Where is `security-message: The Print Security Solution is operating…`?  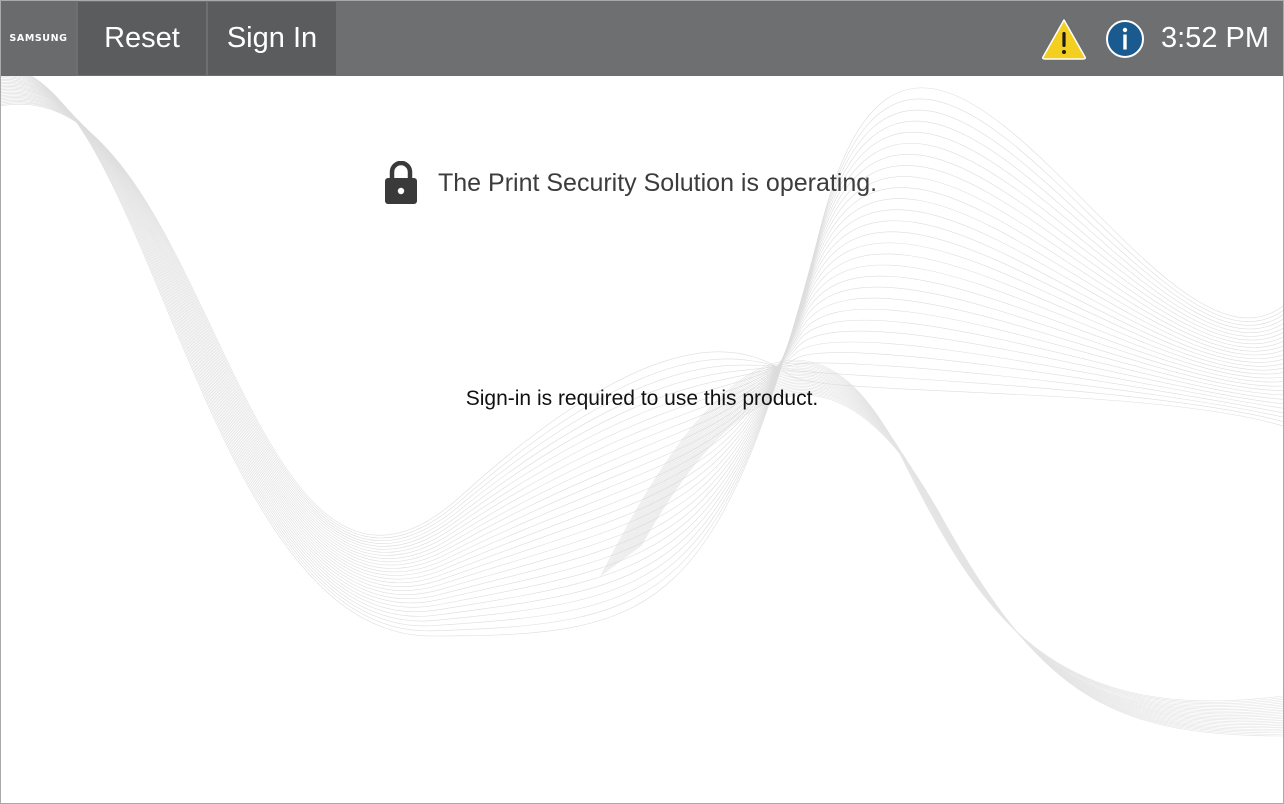 security-message: The Print Security Solution is operating… is located at coordinates (658, 182).